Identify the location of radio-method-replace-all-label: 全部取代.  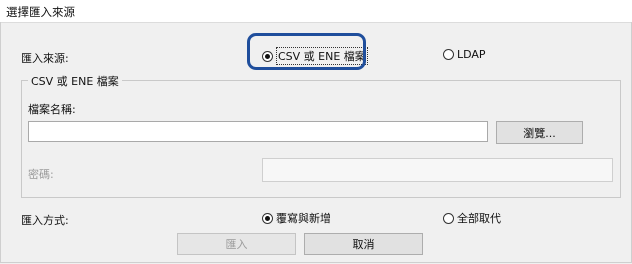
(479, 218).